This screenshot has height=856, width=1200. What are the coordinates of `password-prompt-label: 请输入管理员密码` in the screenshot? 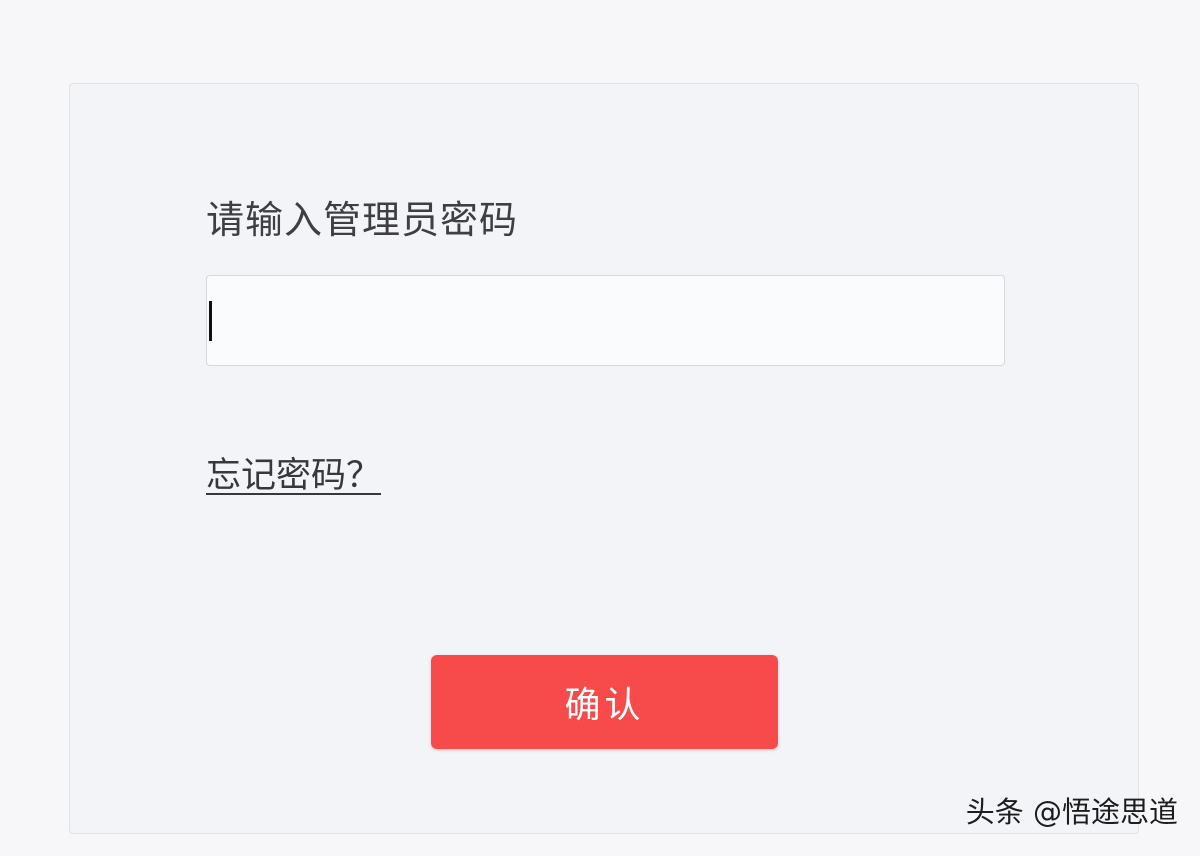 It's located at (362, 220).